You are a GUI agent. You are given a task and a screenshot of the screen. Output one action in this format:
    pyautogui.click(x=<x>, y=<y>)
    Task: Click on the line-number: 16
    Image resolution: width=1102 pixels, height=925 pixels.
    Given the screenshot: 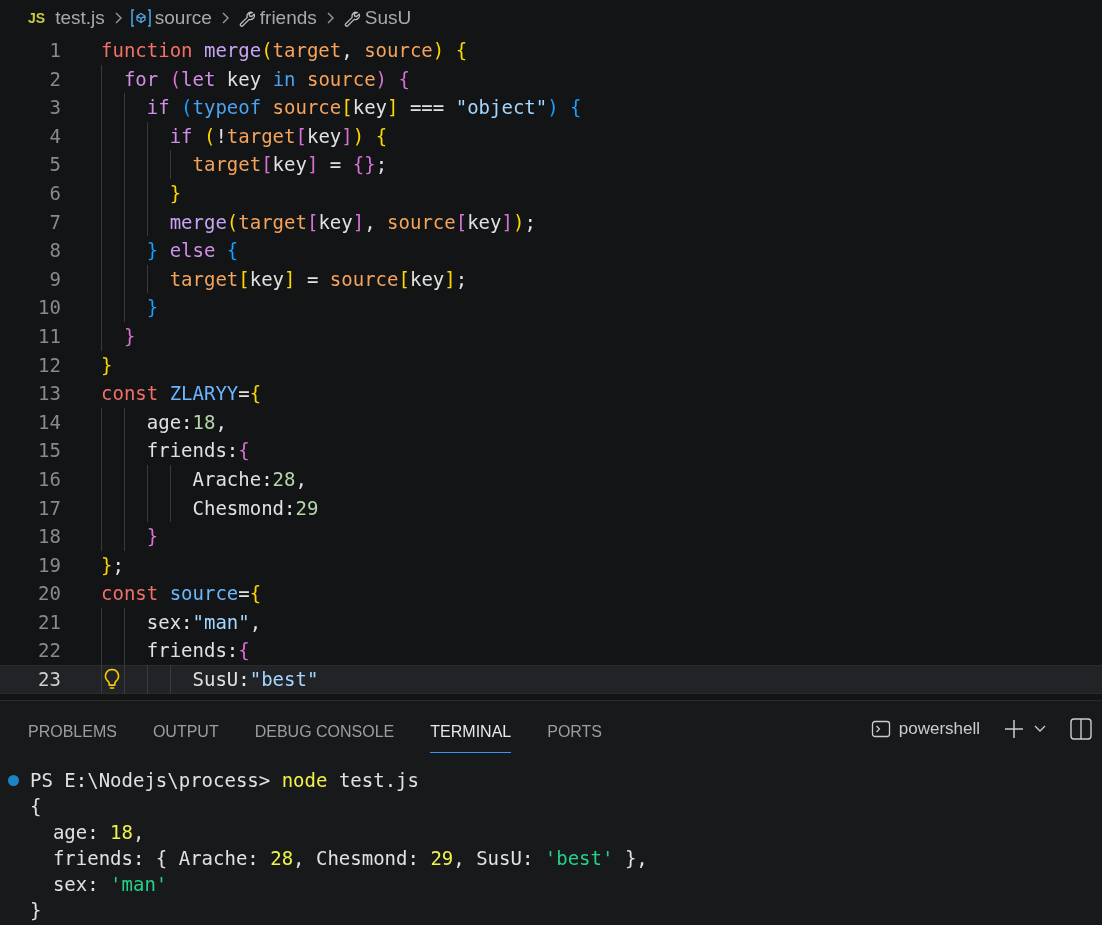 What is the action you would take?
    pyautogui.click(x=49, y=479)
    